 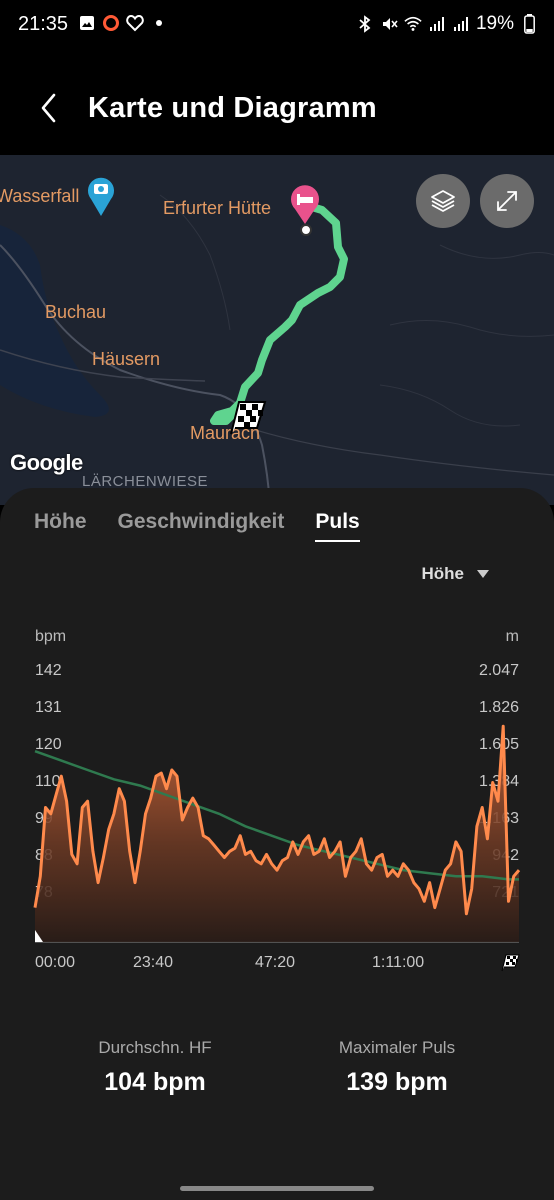 I want to click on finish-flag-icon, so click(x=248, y=418).